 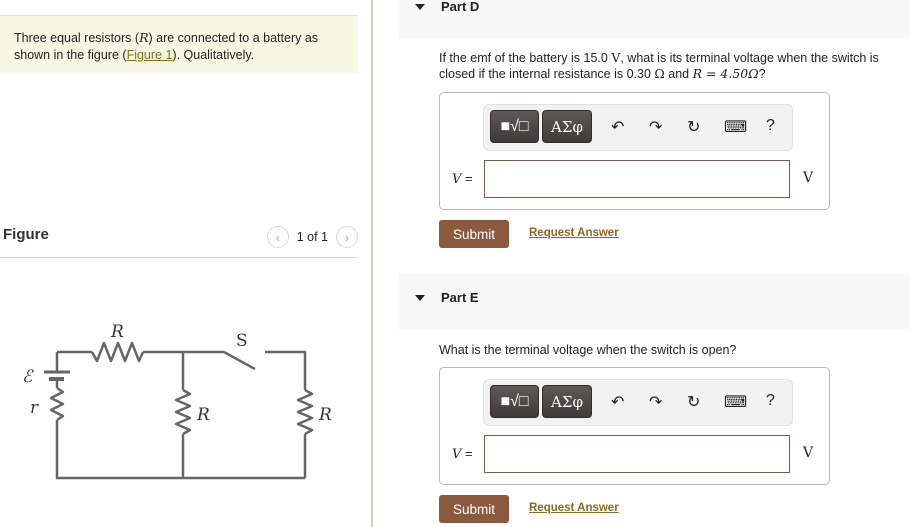 What do you see at coordinates (637, 454) in the screenshot?
I see `part-e-answer-input` at bounding box center [637, 454].